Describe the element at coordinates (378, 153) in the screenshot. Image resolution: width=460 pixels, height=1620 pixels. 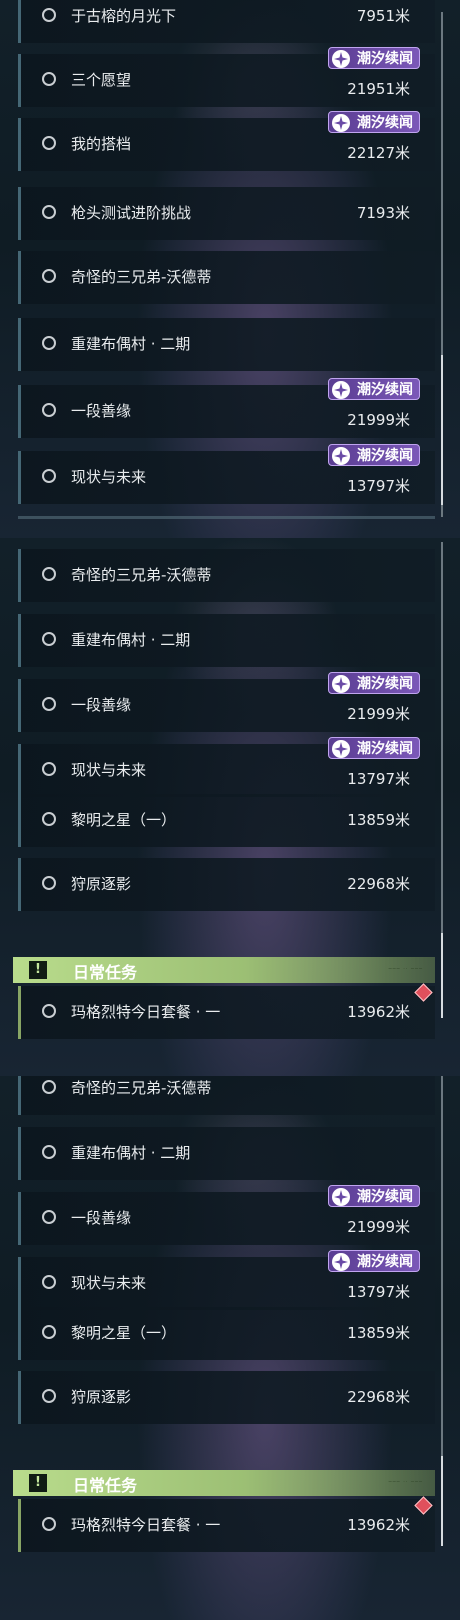
I see `quest-distance: 22127米` at that location.